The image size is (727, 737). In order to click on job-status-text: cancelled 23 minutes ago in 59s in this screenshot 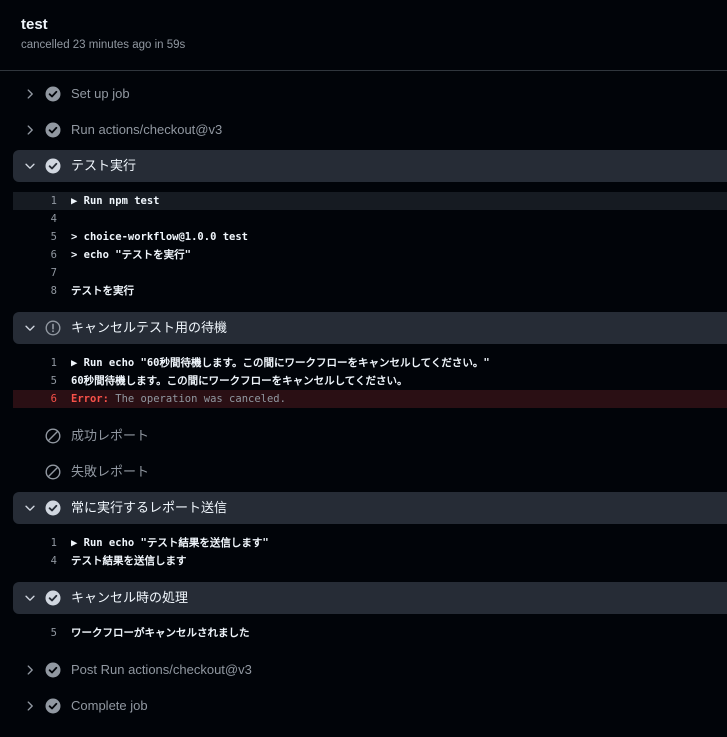, I will do `click(103, 45)`.